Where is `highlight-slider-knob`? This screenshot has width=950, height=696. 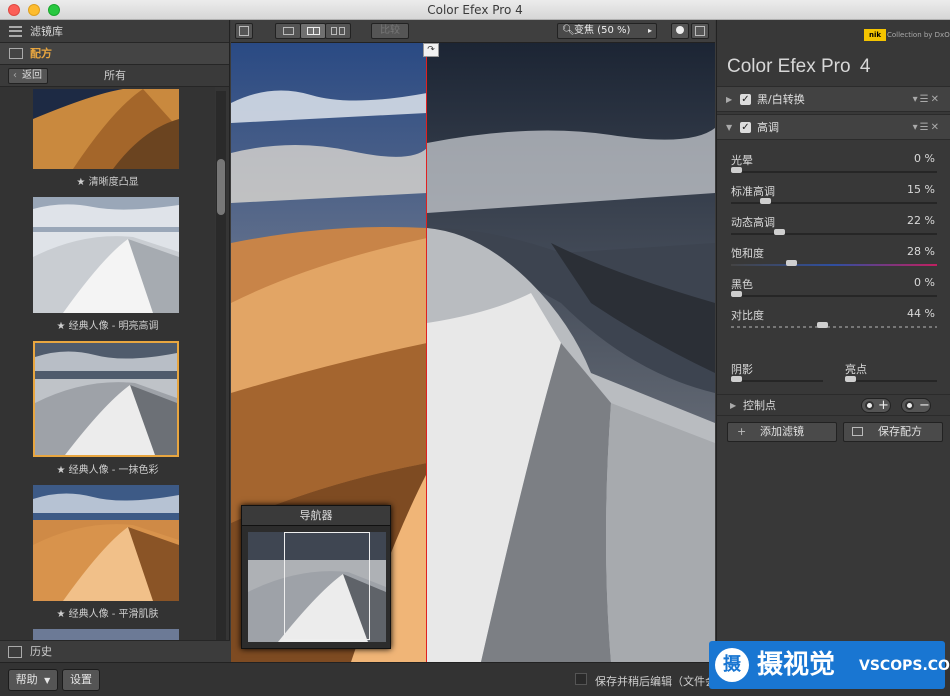
highlight-slider-knob is located at coordinates (850, 379).